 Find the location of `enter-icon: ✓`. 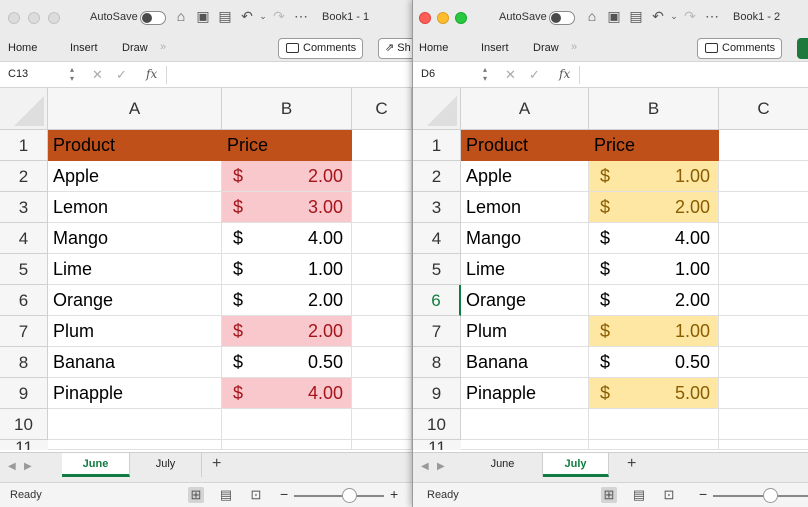

enter-icon: ✓ is located at coordinates (534, 75).